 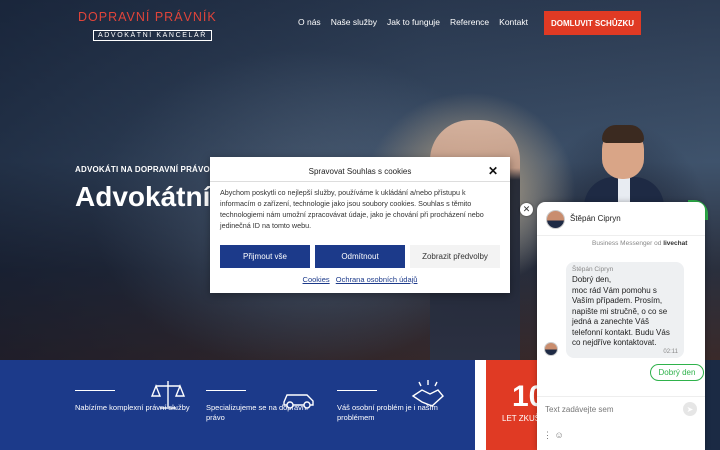 What do you see at coordinates (513, 22) in the screenshot?
I see `nav-item-contact: Kontakt` at bounding box center [513, 22].